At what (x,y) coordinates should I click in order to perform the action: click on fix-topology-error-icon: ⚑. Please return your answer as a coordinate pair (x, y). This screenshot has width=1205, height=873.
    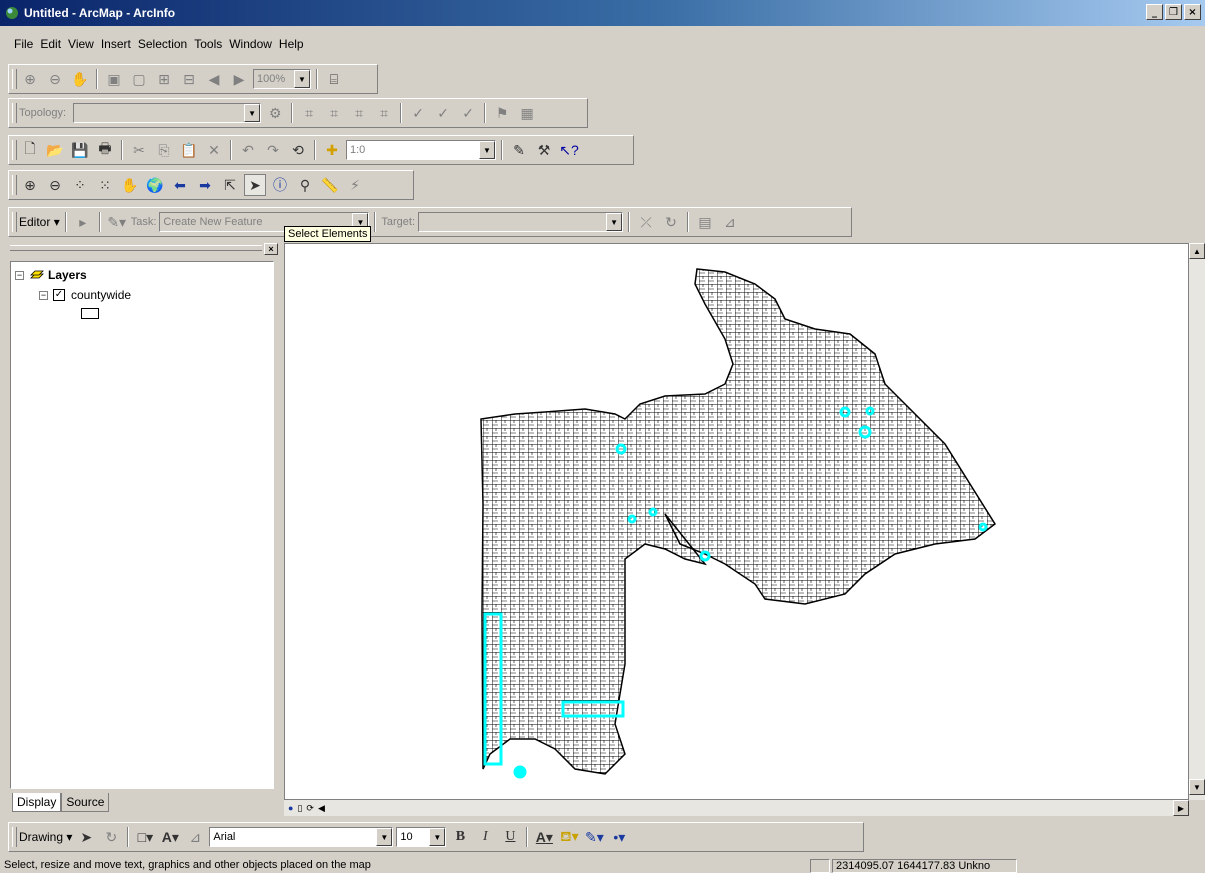
    Looking at the image, I should click on (502, 113).